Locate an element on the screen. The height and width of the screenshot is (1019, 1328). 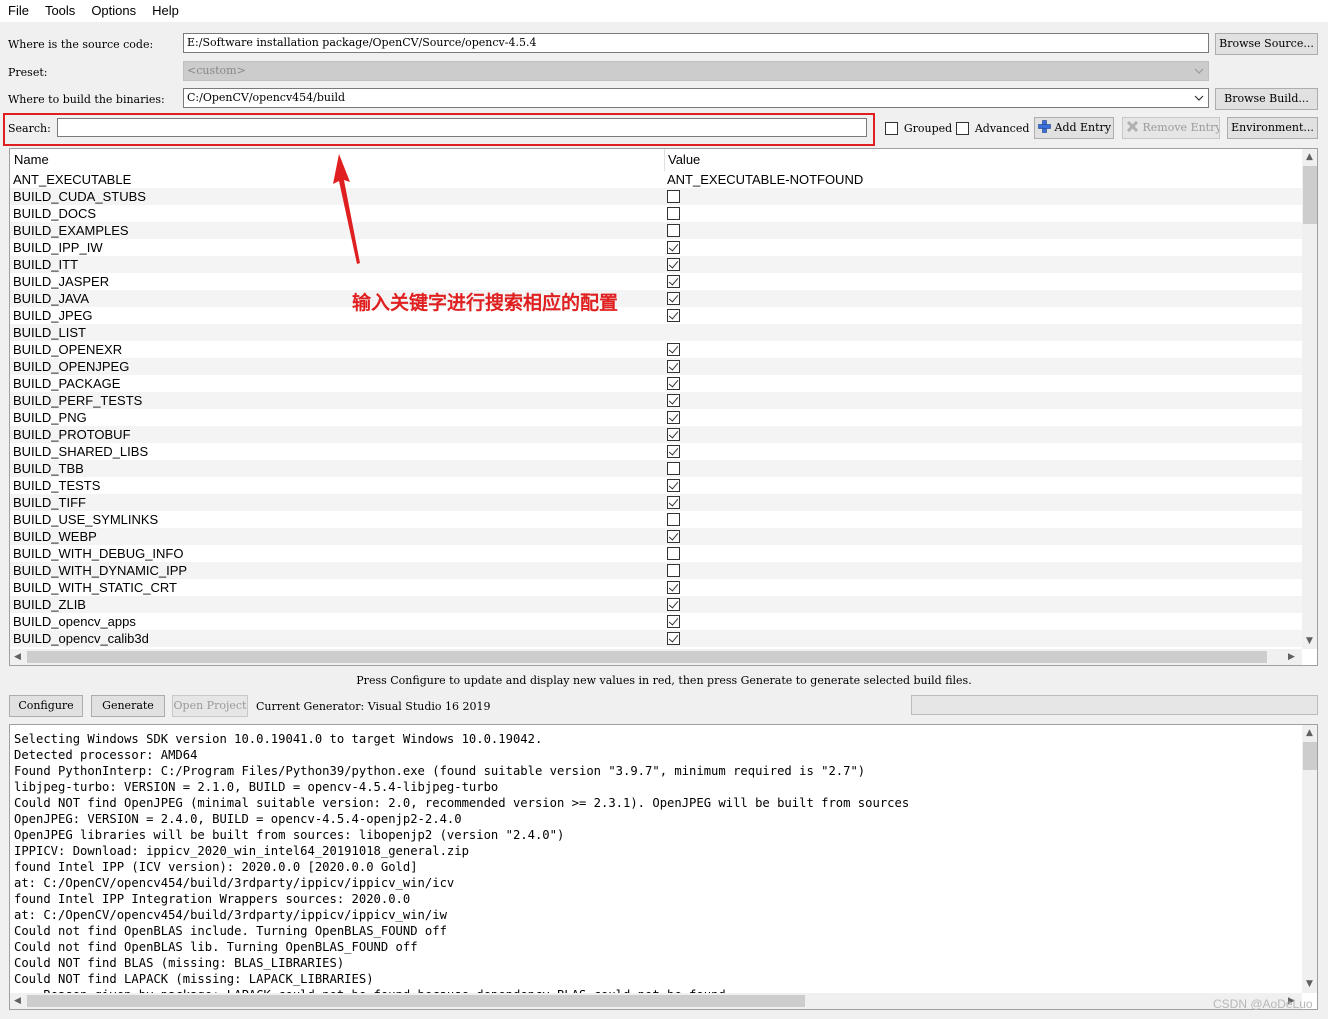
table-row: BUILD_WITH_DYNAMIC_IPP is located at coordinates (656, 570).